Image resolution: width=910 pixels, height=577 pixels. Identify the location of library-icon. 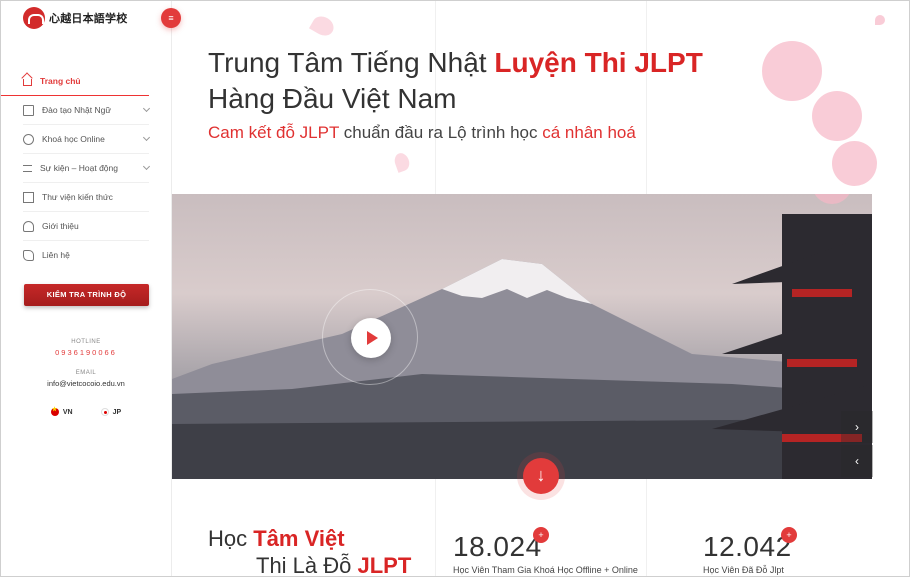
(28, 197).